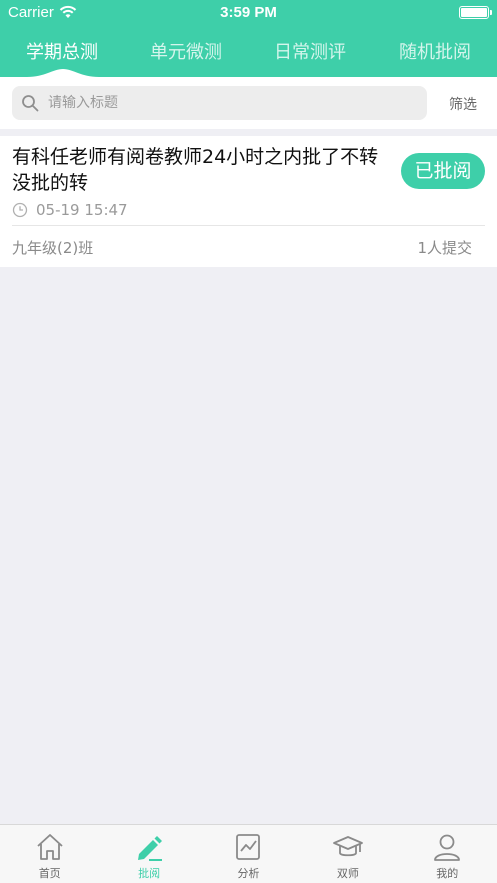 This screenshot has width=497, height=883. What do you see at coordinates (347, 873) in the screenshot?
I see `nav-label-dual-teacher: 双师` at bounding box center [347, 873].